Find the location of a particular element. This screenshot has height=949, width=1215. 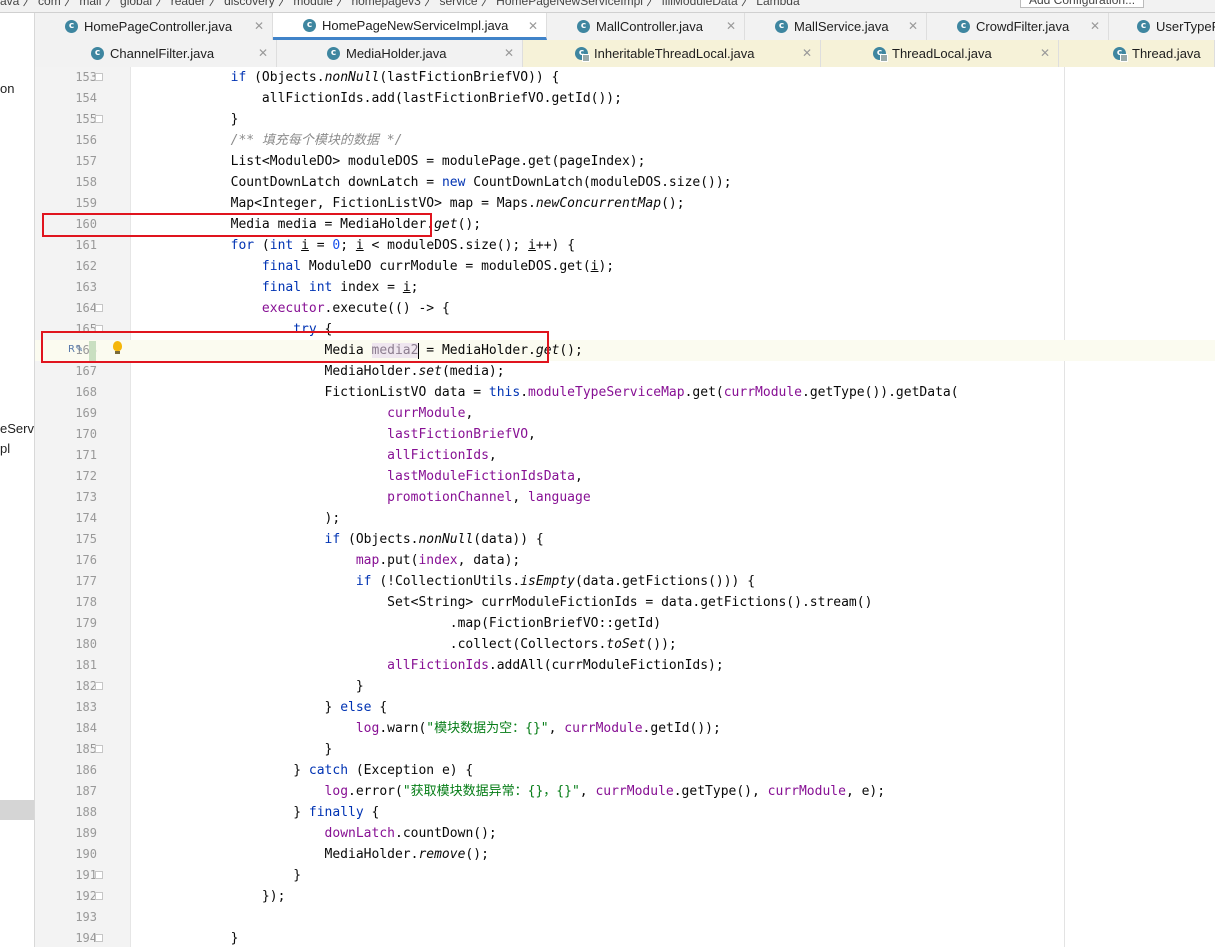

line-number: 176 is located at coordinates (66, 560).